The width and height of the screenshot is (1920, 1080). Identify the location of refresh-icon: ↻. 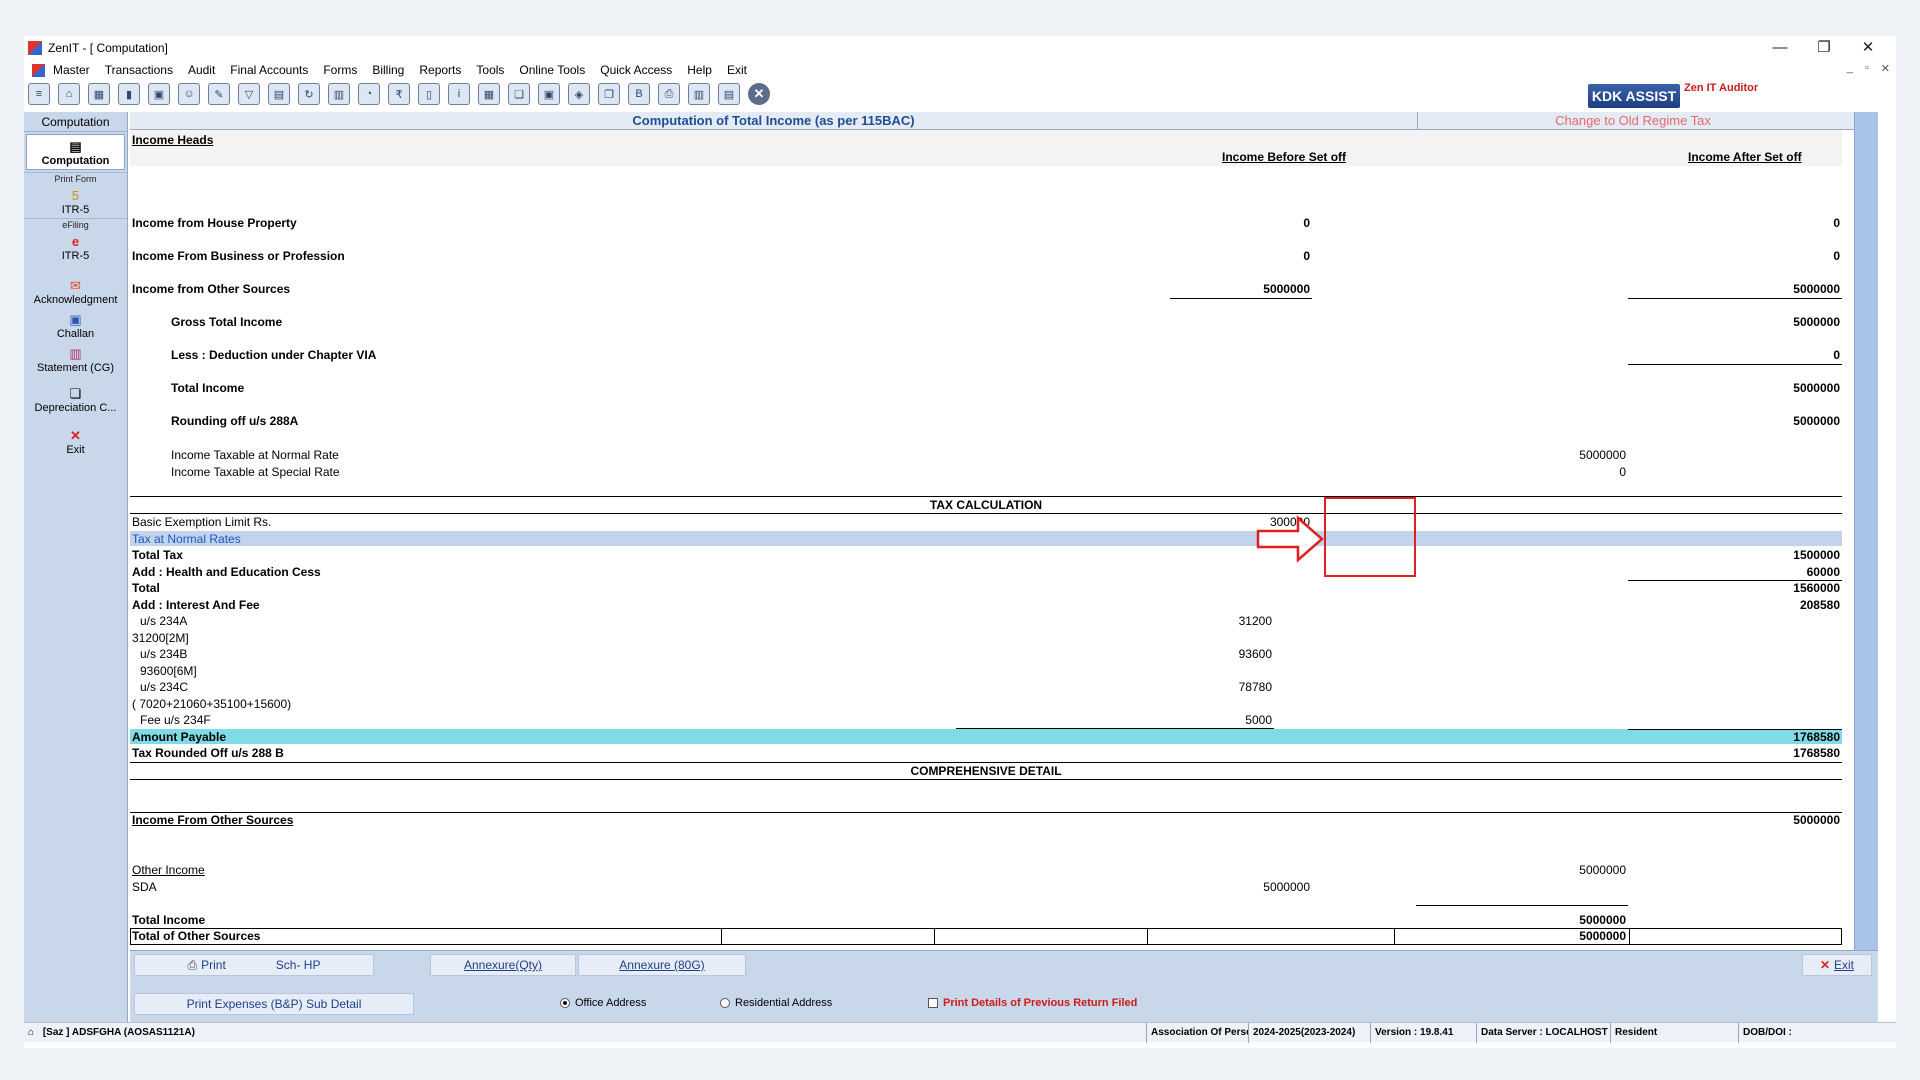
(309, 94).